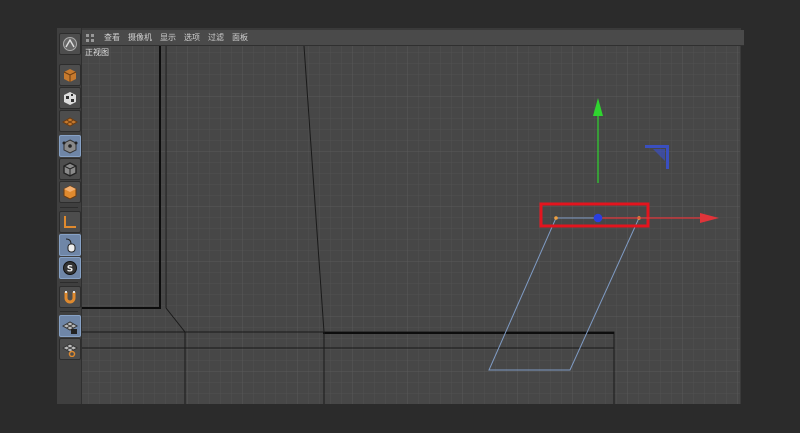  I want to click on panel-grip-icon, so click(90, 37).